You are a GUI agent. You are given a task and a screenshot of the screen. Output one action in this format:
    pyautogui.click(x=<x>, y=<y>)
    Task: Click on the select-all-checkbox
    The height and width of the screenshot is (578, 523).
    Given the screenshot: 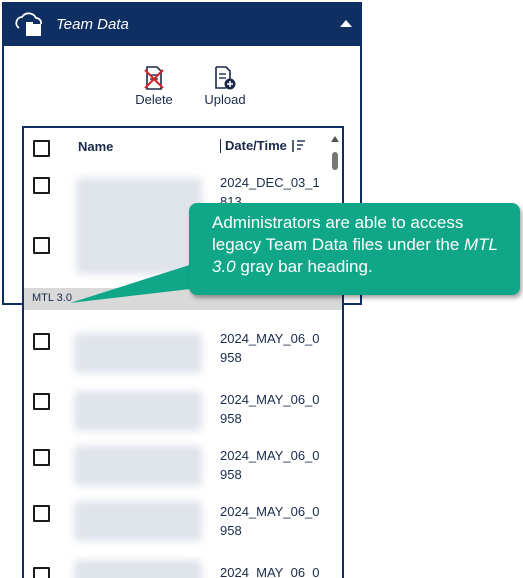 What is the action you would take?
    pyautogui.click(x=41, y=148)
    